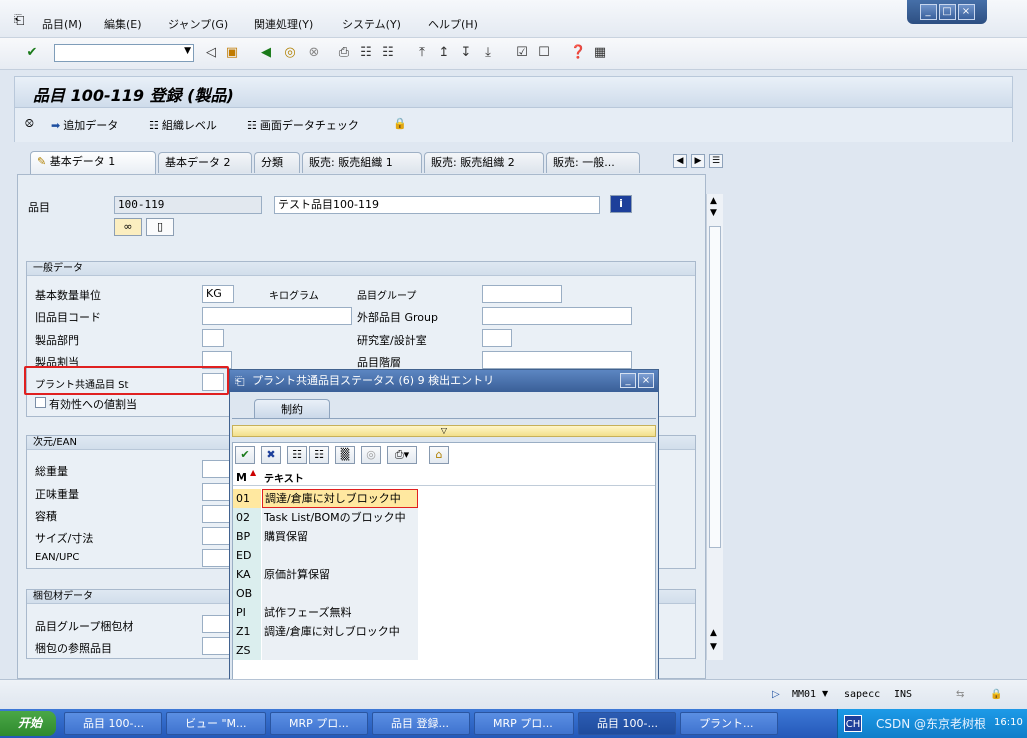  I want to click on minimize-button: _, so click(928, 12).